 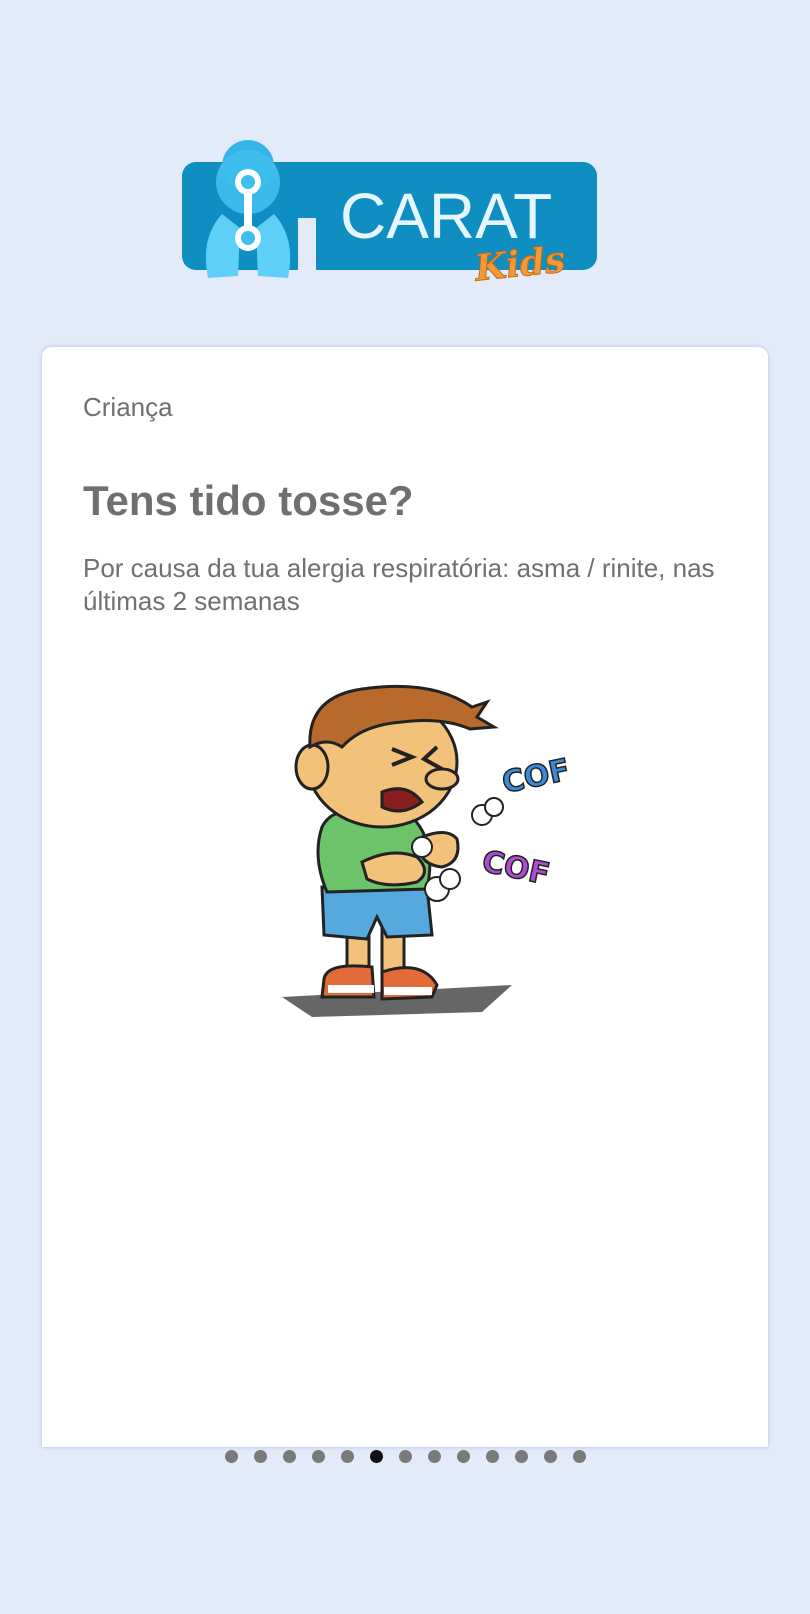 I want to click on carat-kids-logo: CARAT Kids, so click(x=389, y=215).